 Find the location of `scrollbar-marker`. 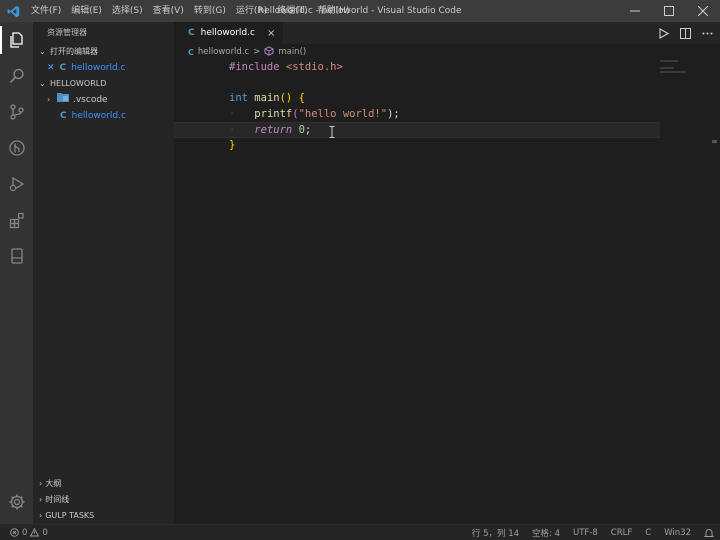

scrollbar-marker is located at coordinates (714, 141).